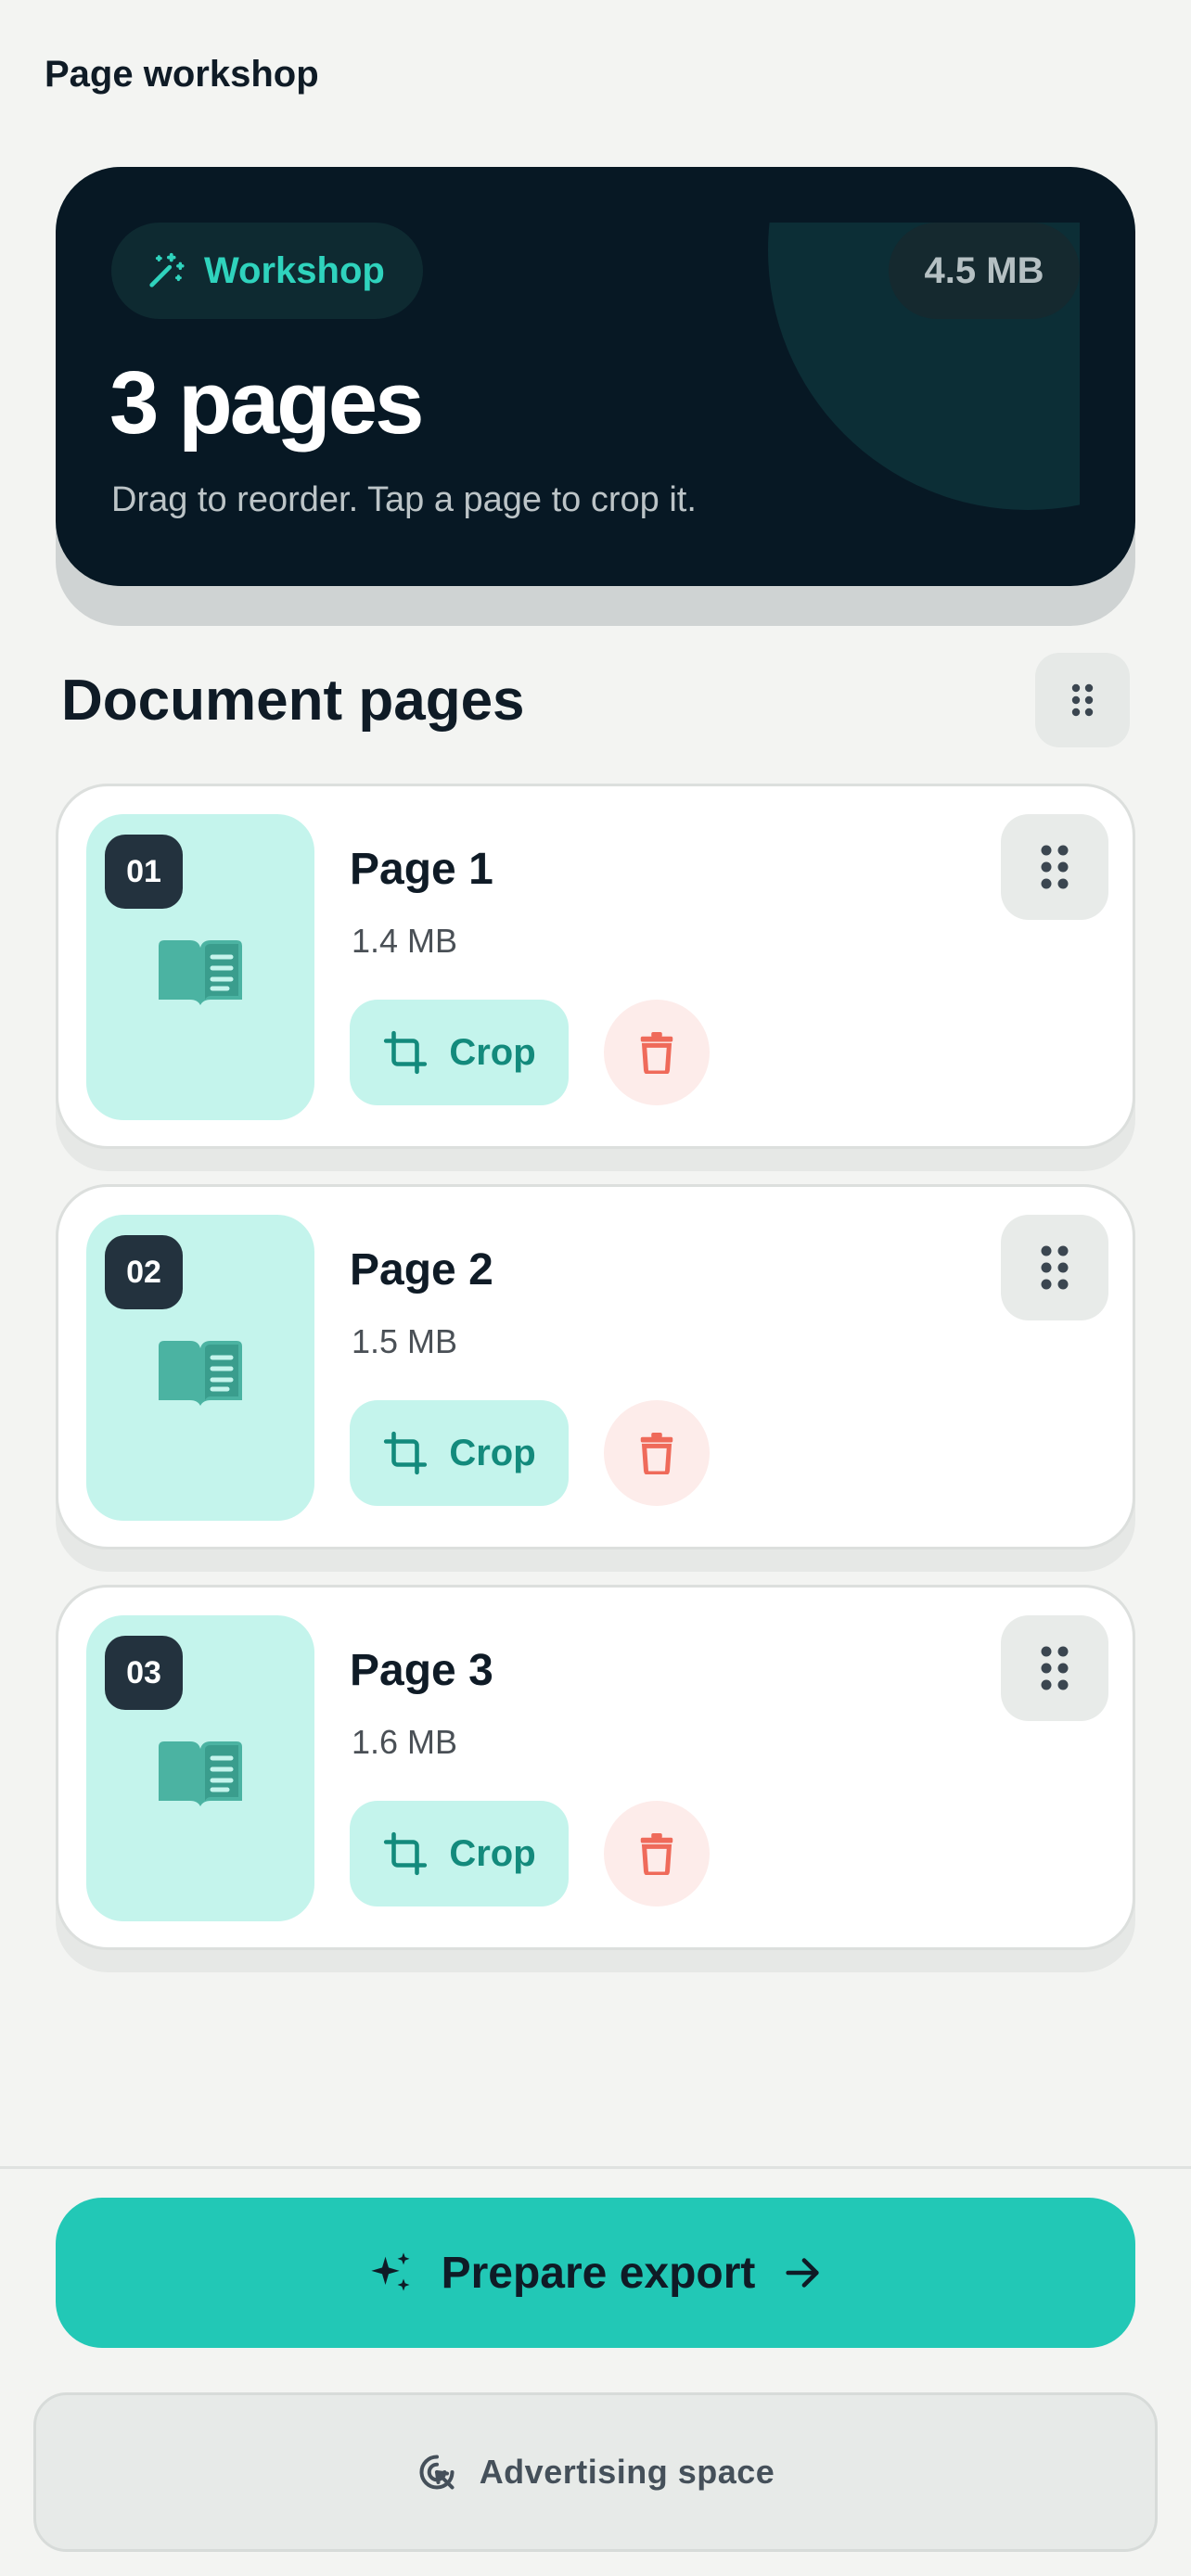 This screenshot has height=2576, width=1191. Describe the element at coordinates (405, 1742) in the screenshot. I see `page-file-size: 1.6 MB` at that location.